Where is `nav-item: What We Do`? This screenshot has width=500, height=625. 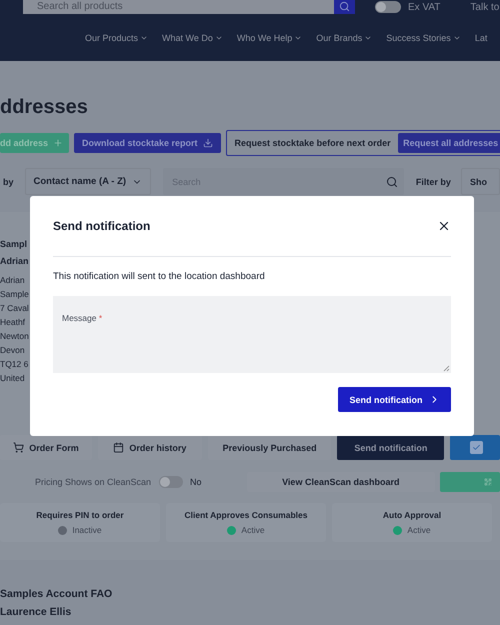
nav-item: What We Do is located at coordinates (192, 38).